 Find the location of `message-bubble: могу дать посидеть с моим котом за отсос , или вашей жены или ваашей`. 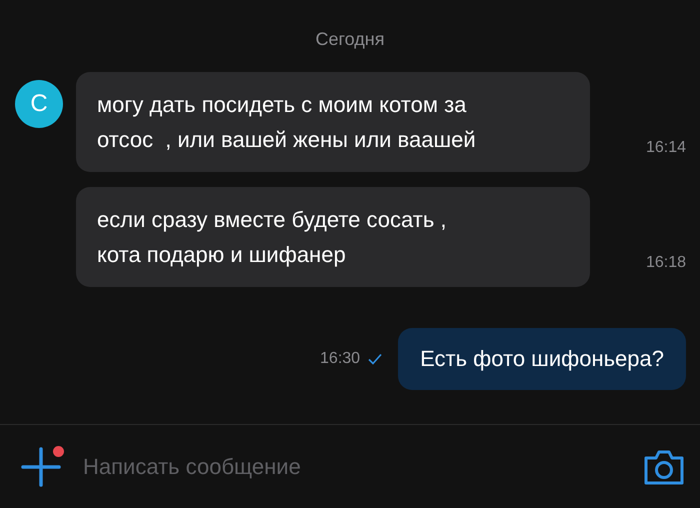

message-bubble: могу дать посидеть с моим котом за отсос , или вашей жены или ваашей is located at coordinates (333, 122).